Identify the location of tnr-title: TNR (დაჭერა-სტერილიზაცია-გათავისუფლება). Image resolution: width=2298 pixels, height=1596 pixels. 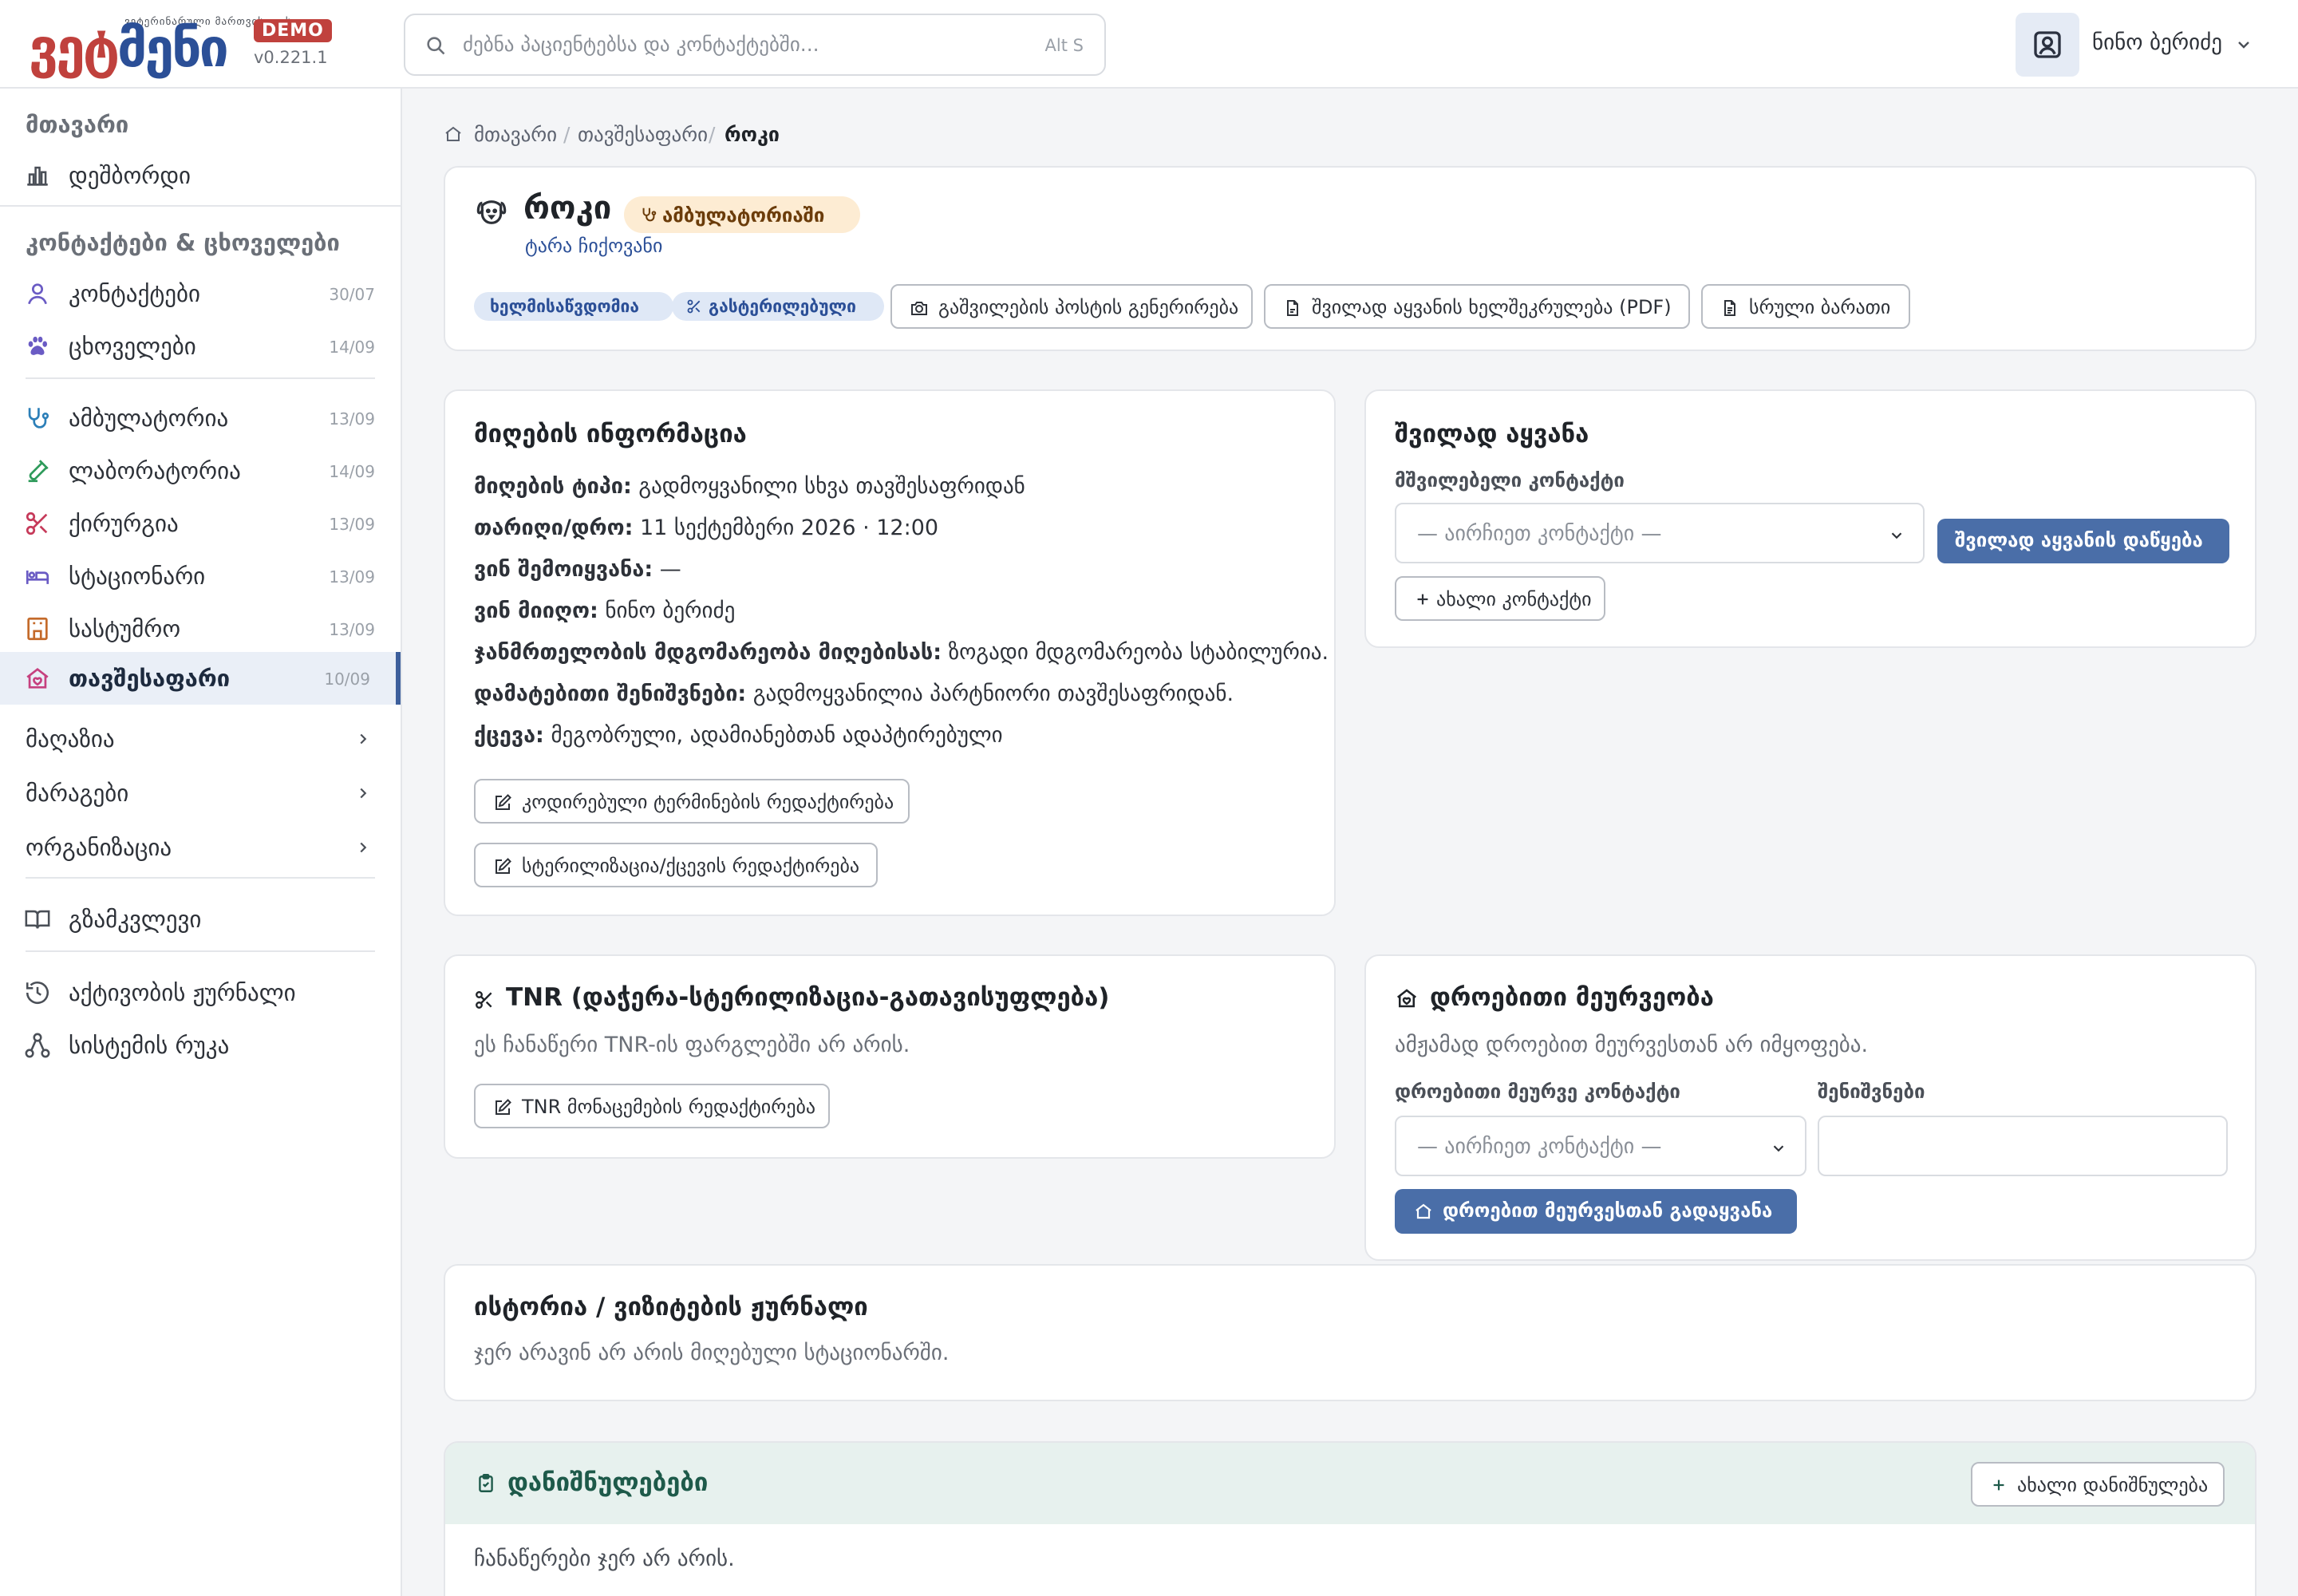
(808, 997).